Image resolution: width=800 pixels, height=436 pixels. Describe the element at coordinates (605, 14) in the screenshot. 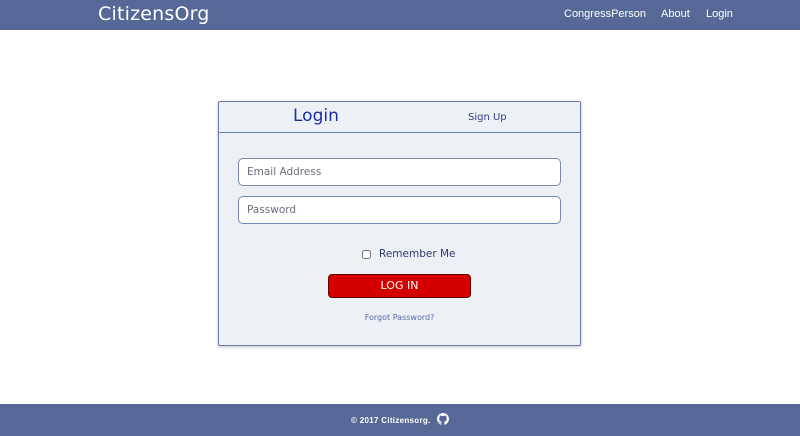

I see `nav-link-congressperson: CongressPerson` at that location.